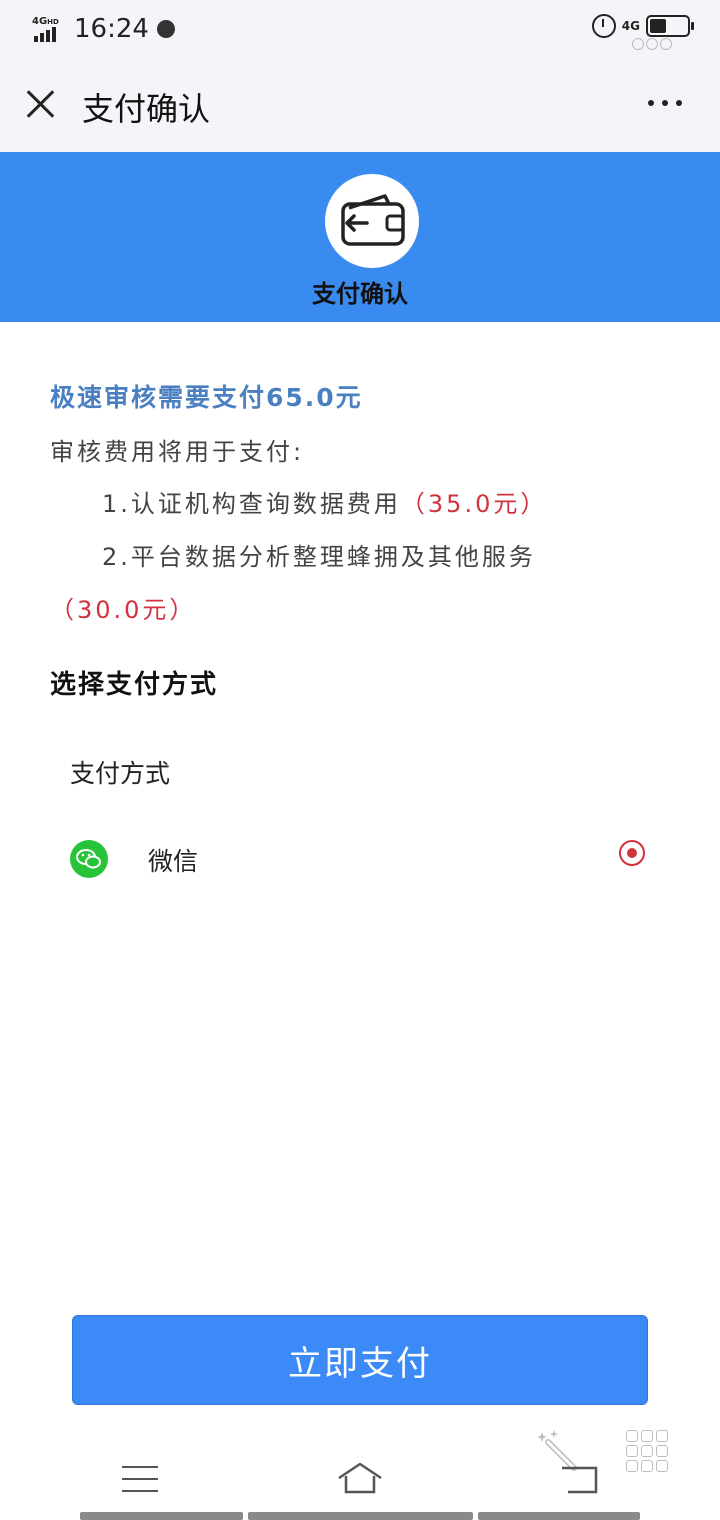 The width and height of the screenshot is (720, 1520). What do you see at coordinates (140, 1479) in the screenshot?
I see `menu-icon` at bounding box center [140, 1479].